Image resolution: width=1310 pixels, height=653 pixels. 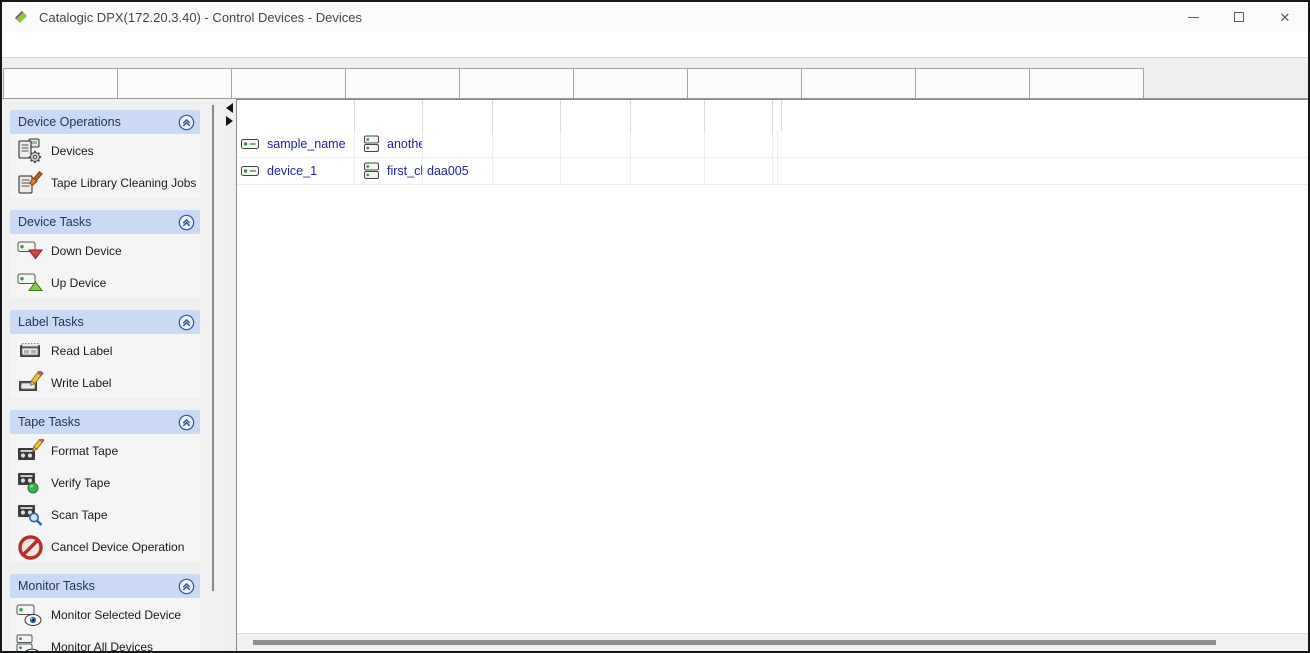 What do you see at coordinates (105, 222) in the screenshot?
I see `sidebar-section-header: Device Tasks` at bounding box center [105, 222].